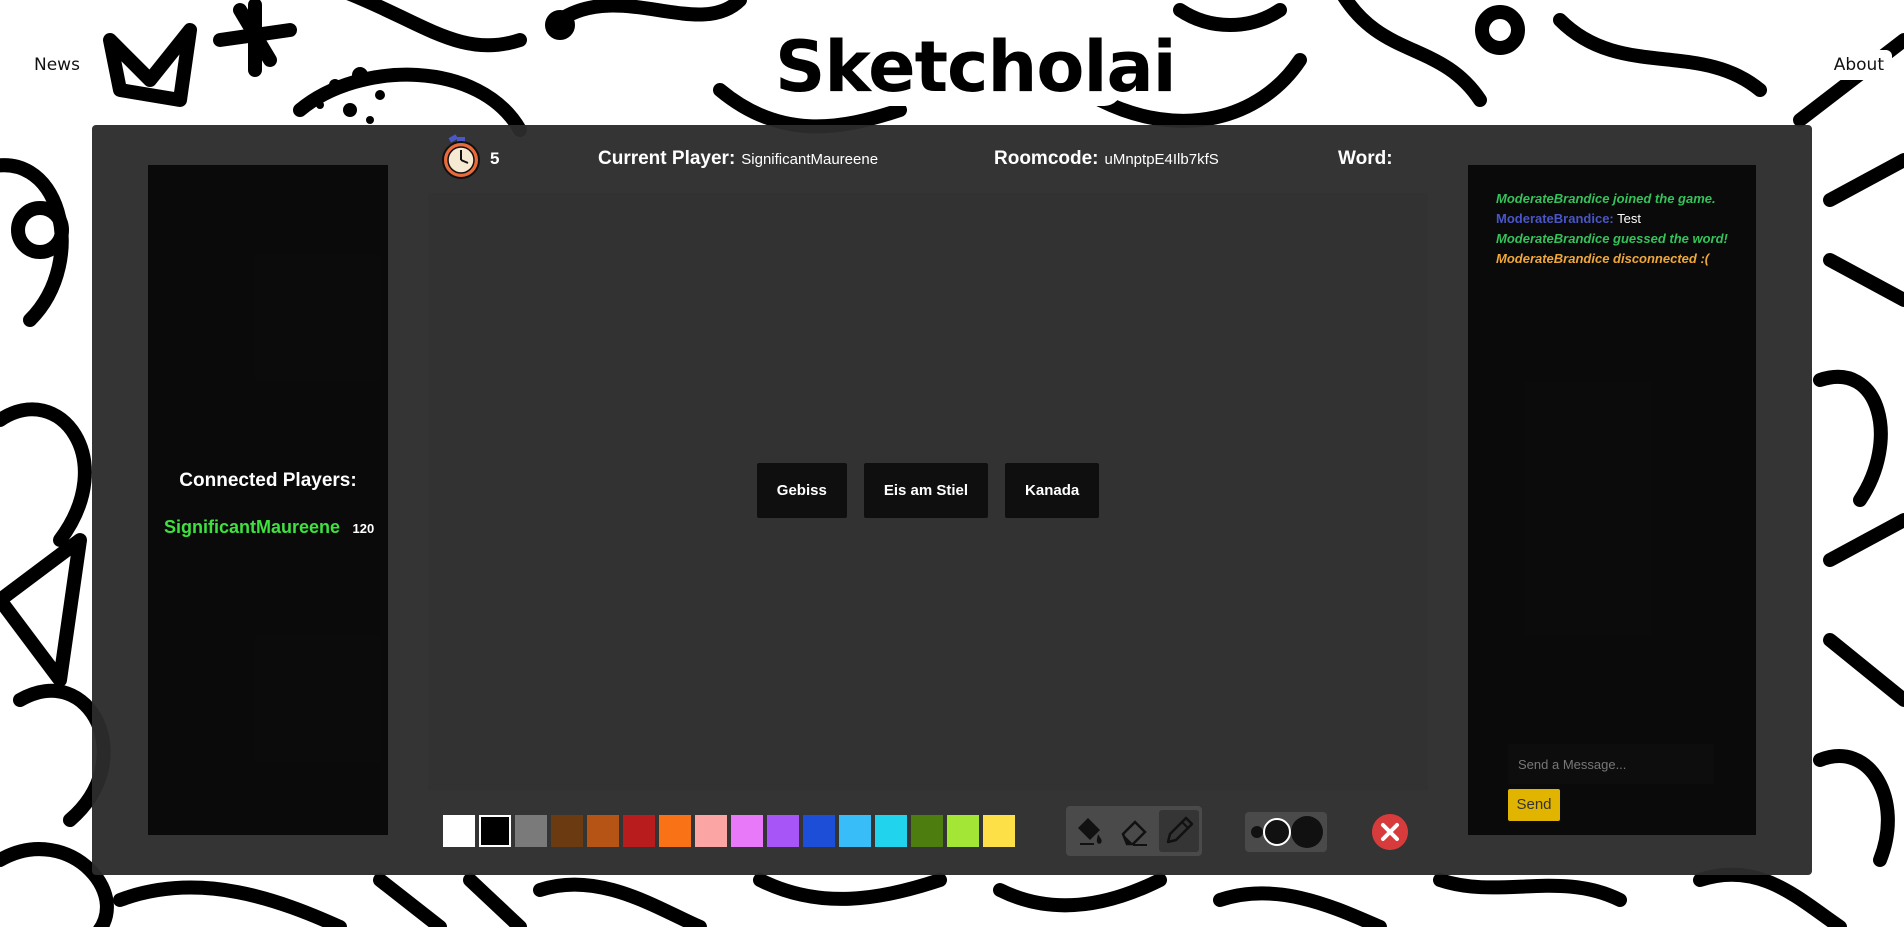  I want to click on clear-canvas-button, so click(1390, 832).